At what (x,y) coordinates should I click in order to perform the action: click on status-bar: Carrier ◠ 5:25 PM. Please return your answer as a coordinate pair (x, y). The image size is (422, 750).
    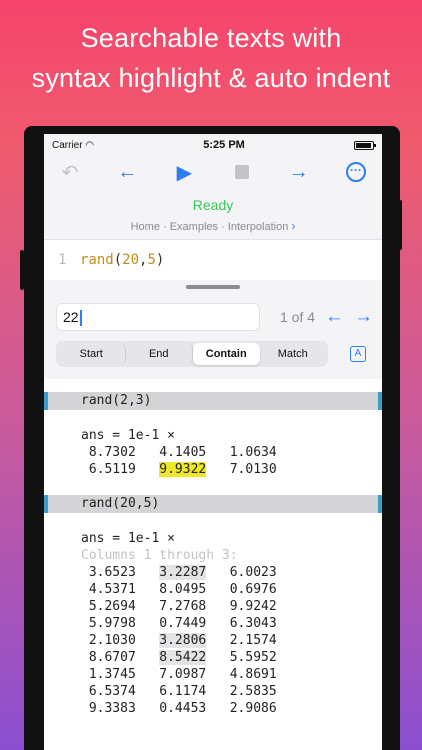
    Looking at the image, I should click on (213, 145).